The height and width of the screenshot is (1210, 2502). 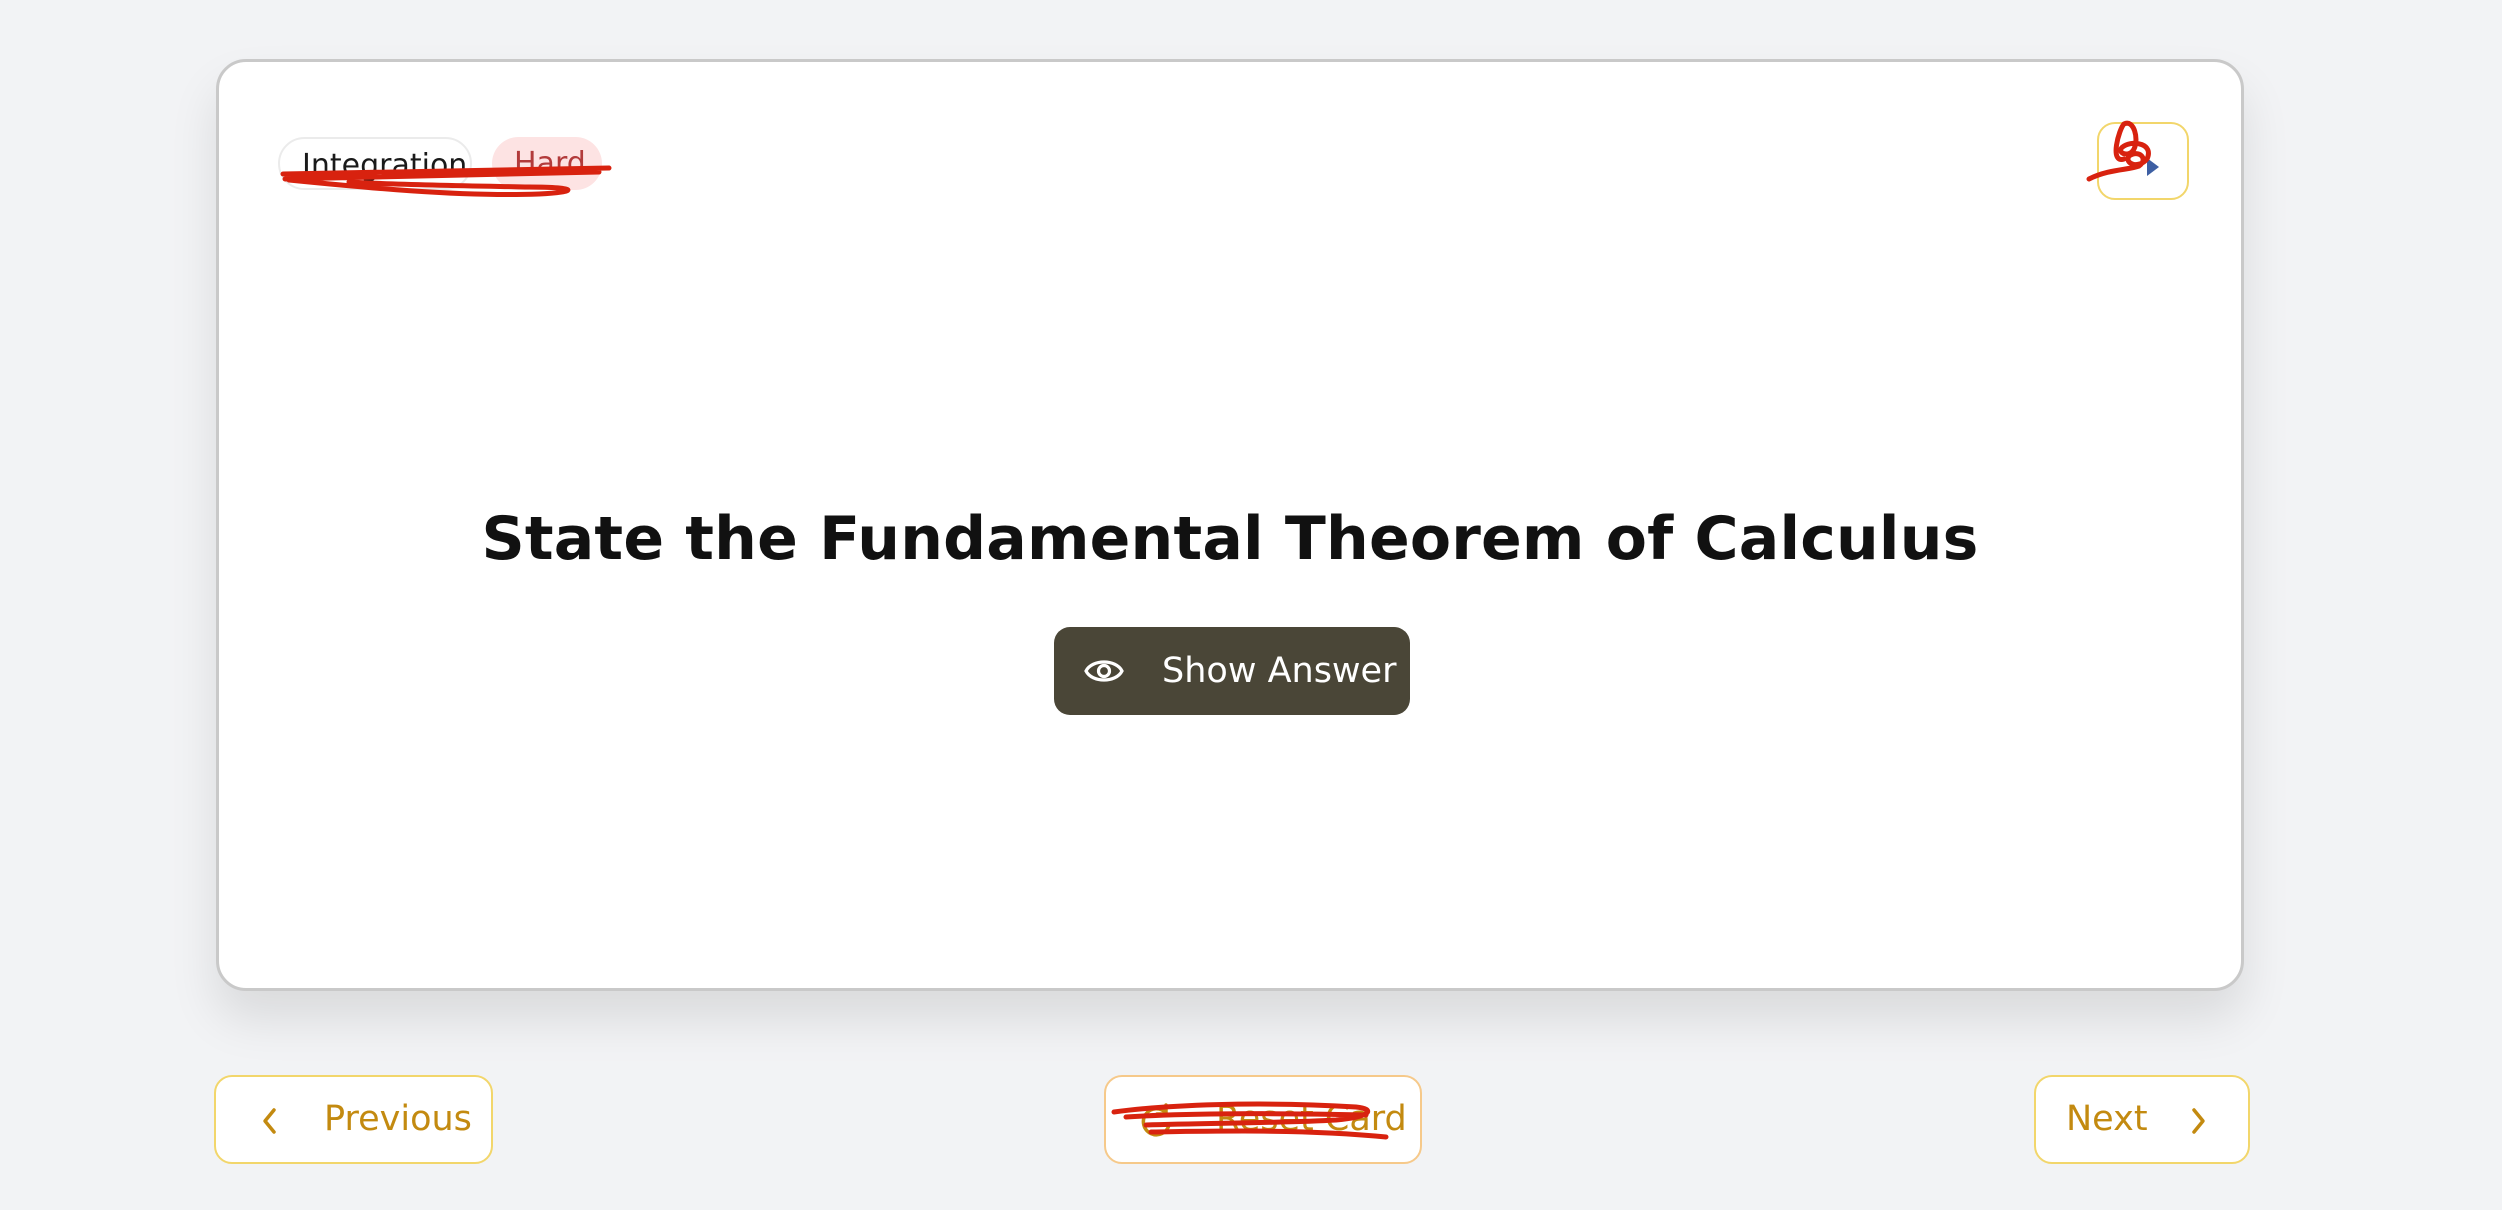 I want to click on difficulty-tag: Hard, so click(x=547, y=163).